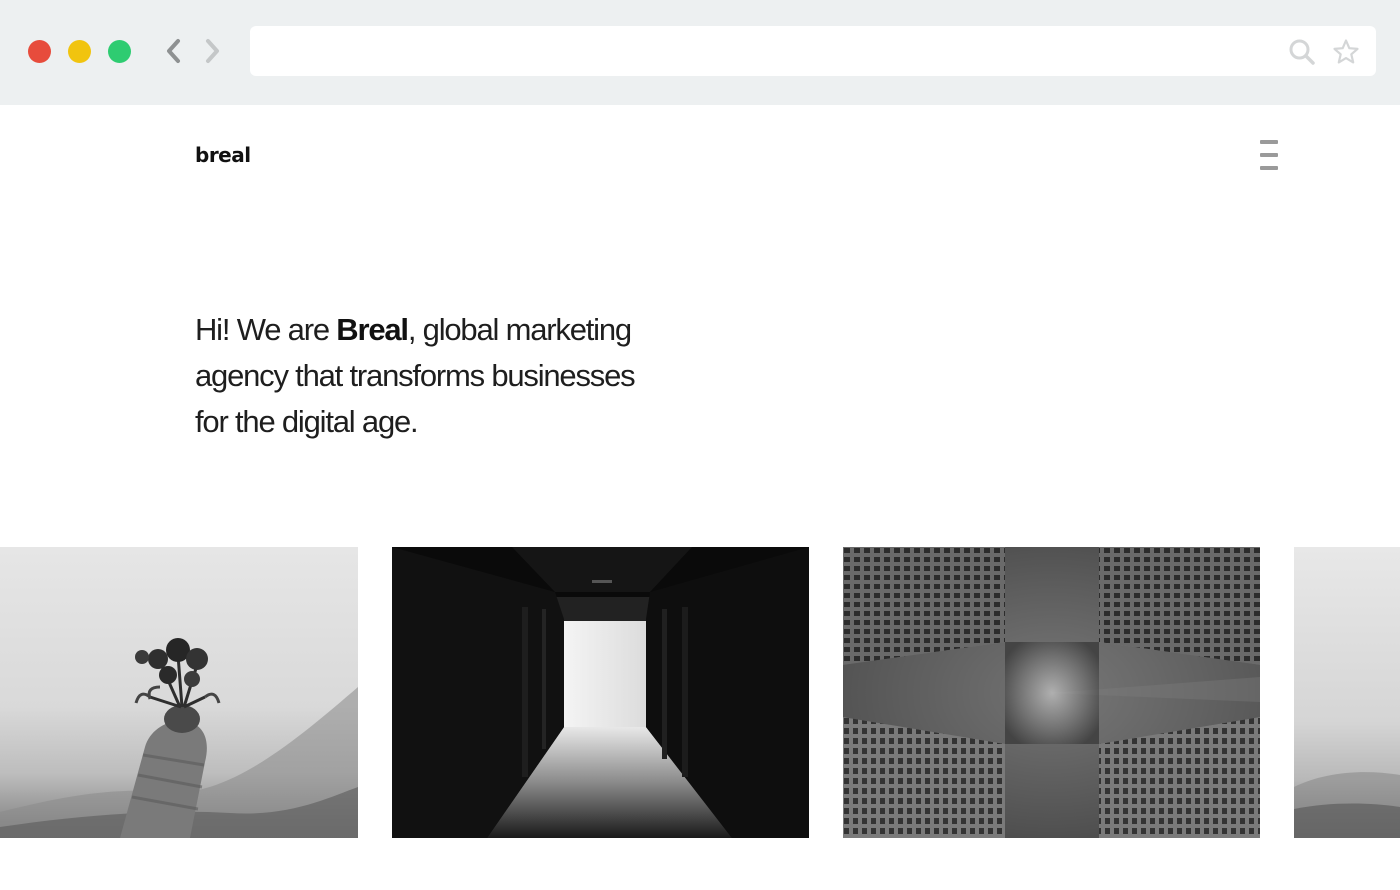 The image size is (1400, 890). What do you see at coordinates (266, 329) in the screenshot?
I see `hero-prefix: Hi! We are` at bounding box center [266, 329].